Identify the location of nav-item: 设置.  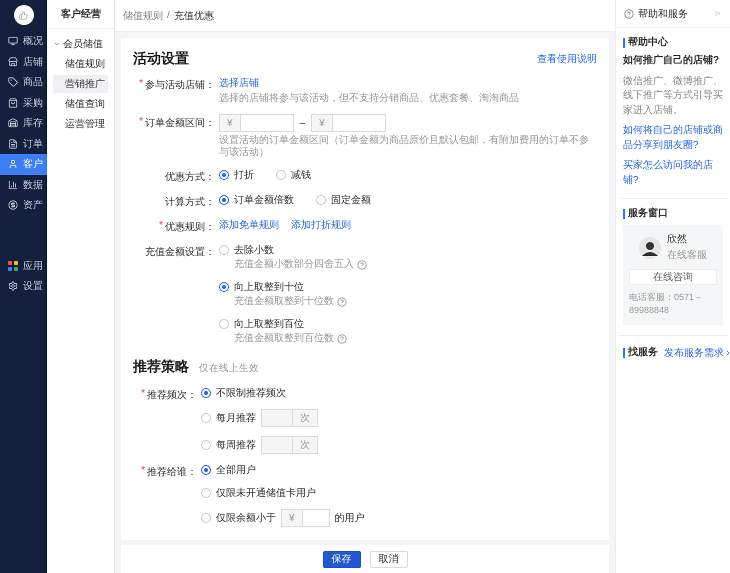
(23, 286).